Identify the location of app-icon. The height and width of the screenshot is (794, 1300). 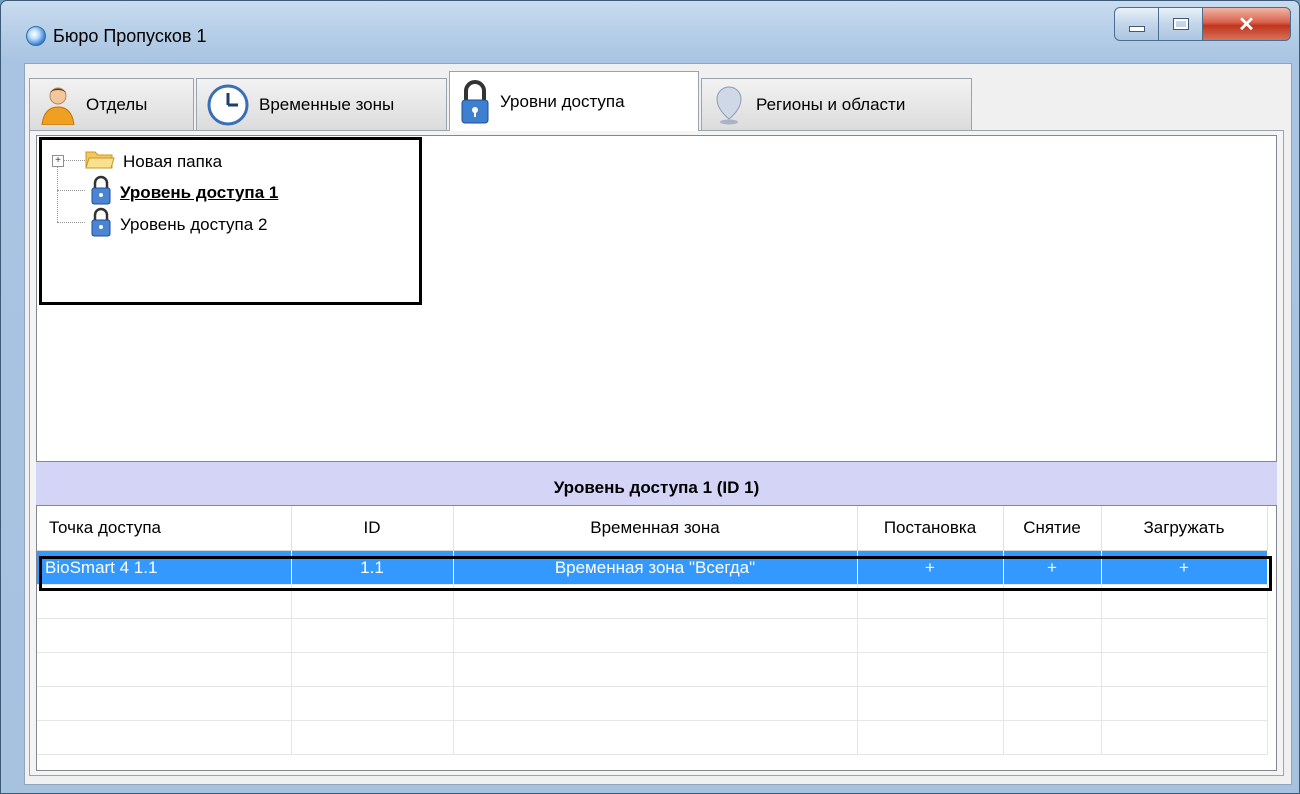
(36, 36).